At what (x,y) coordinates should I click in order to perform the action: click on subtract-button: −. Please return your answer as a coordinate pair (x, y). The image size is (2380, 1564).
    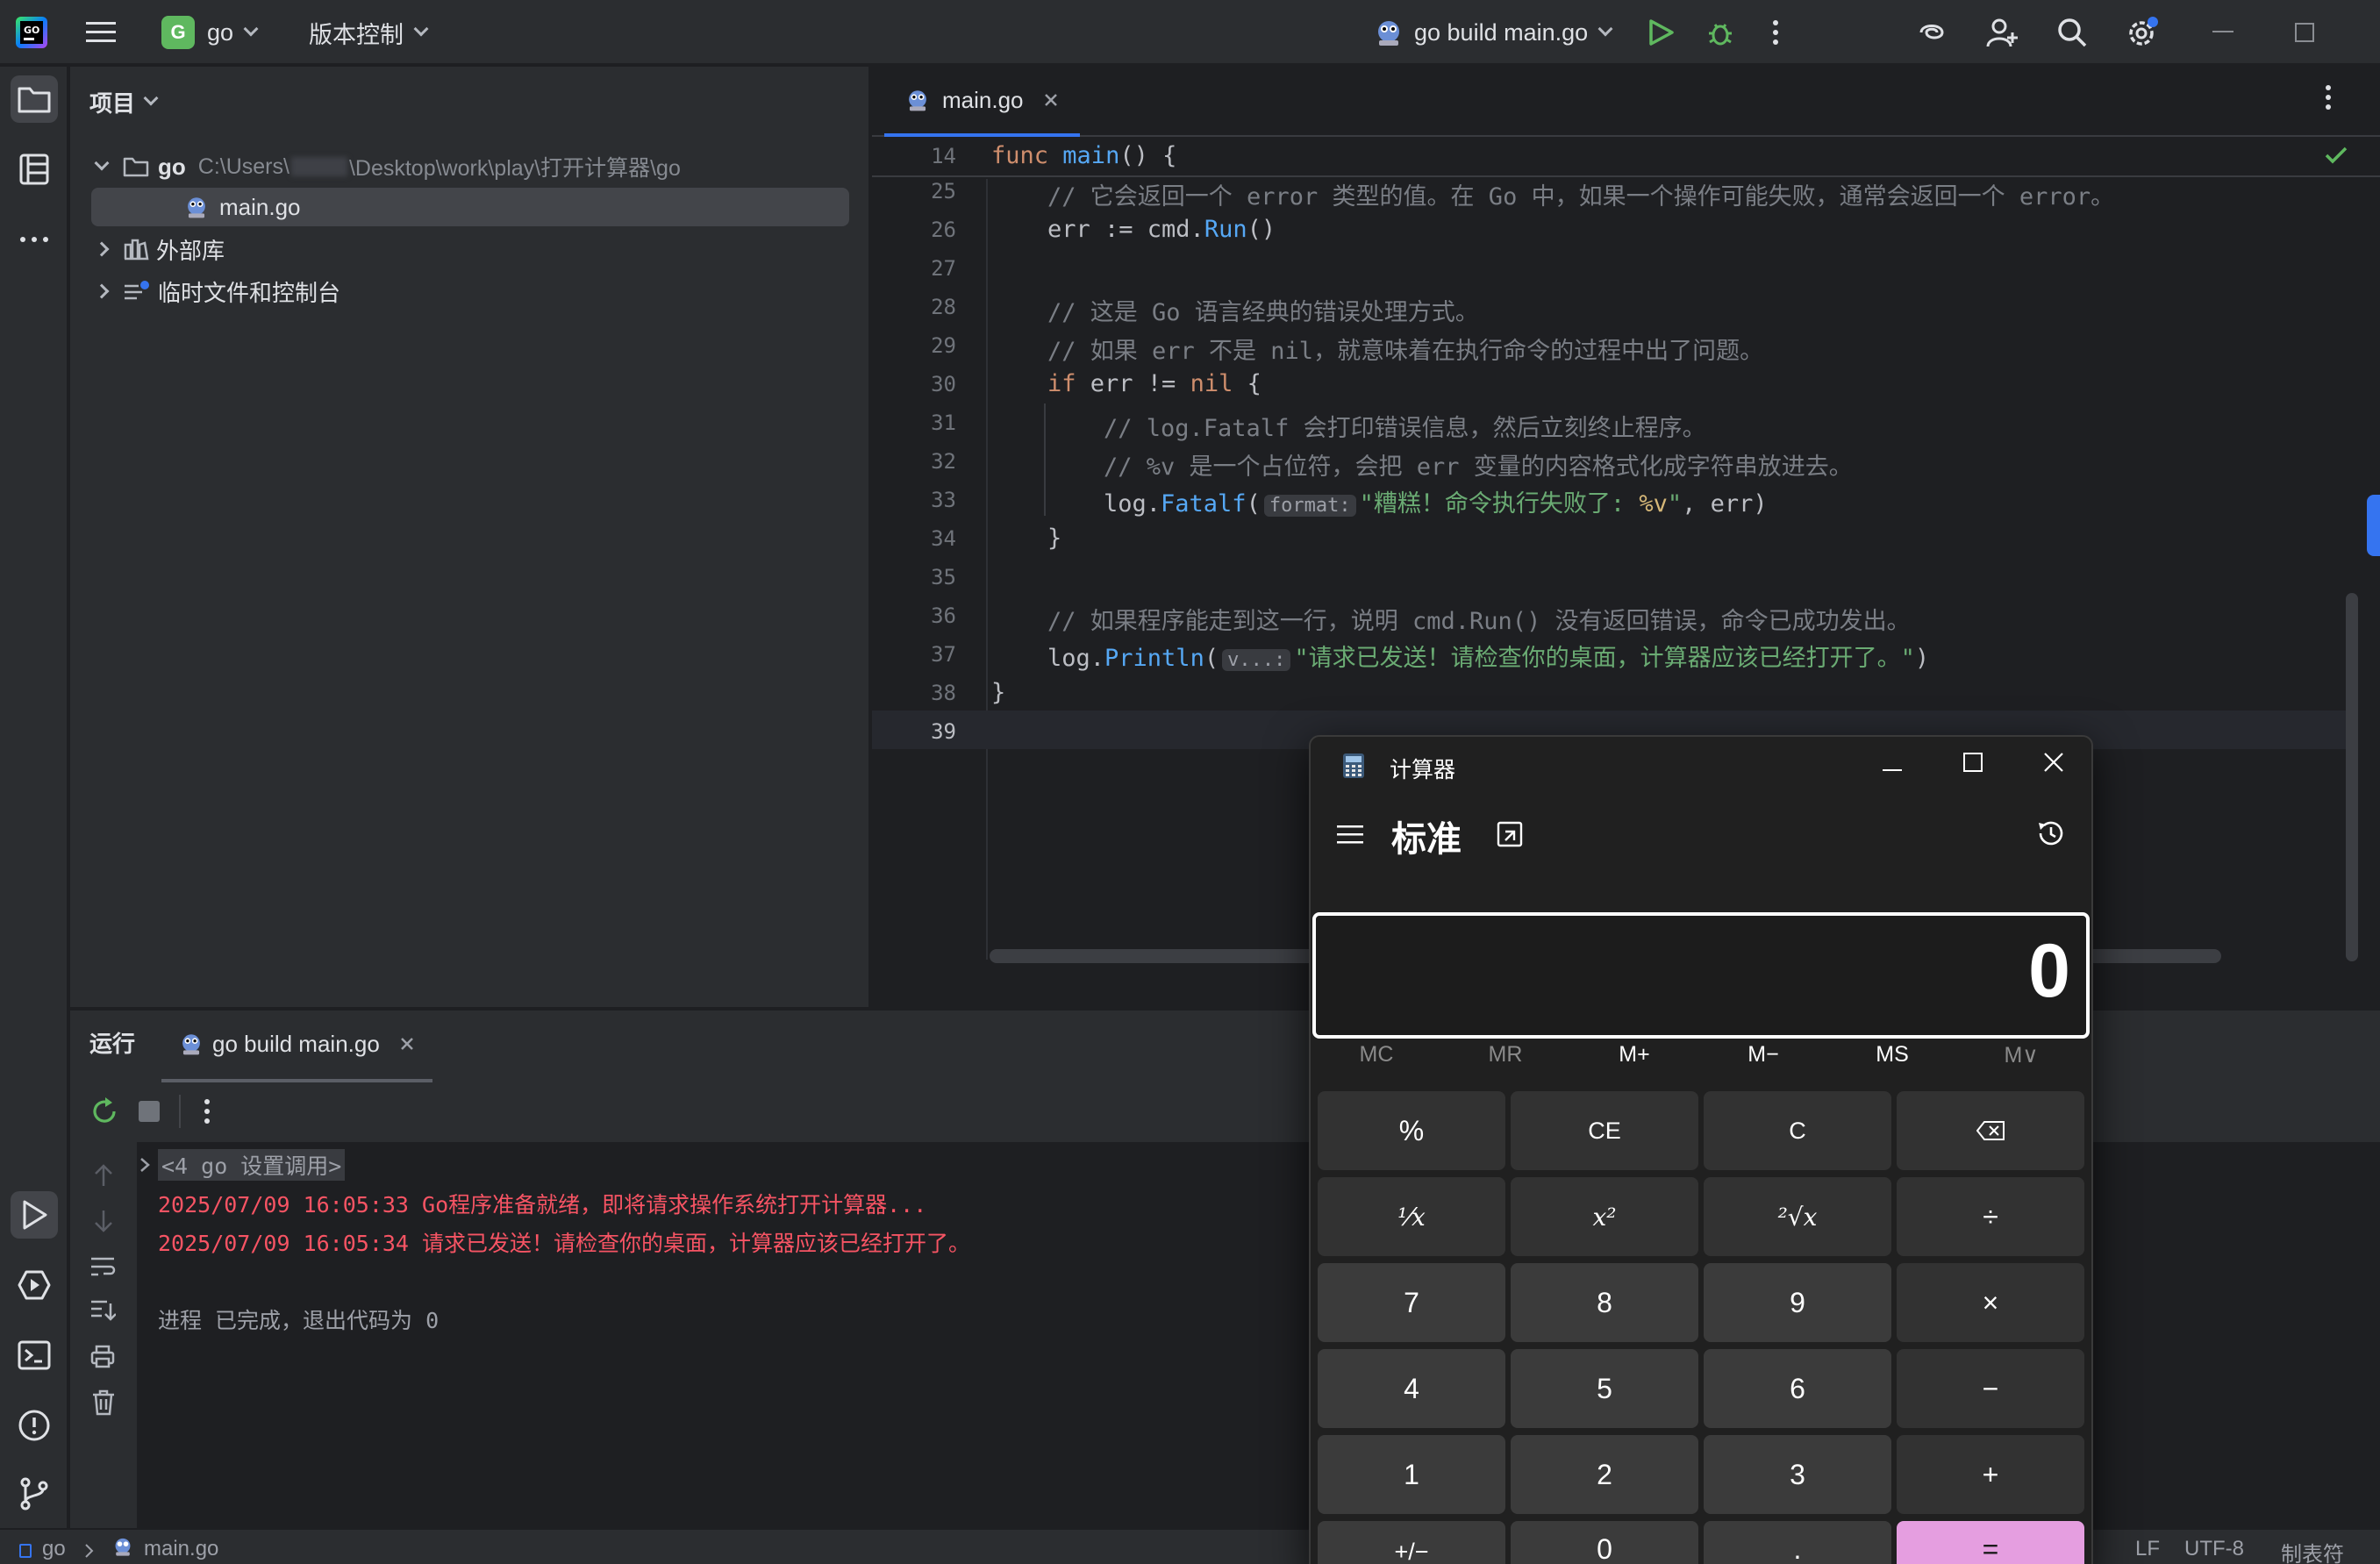
    Looking at the image, I should click on (1990, 1388).